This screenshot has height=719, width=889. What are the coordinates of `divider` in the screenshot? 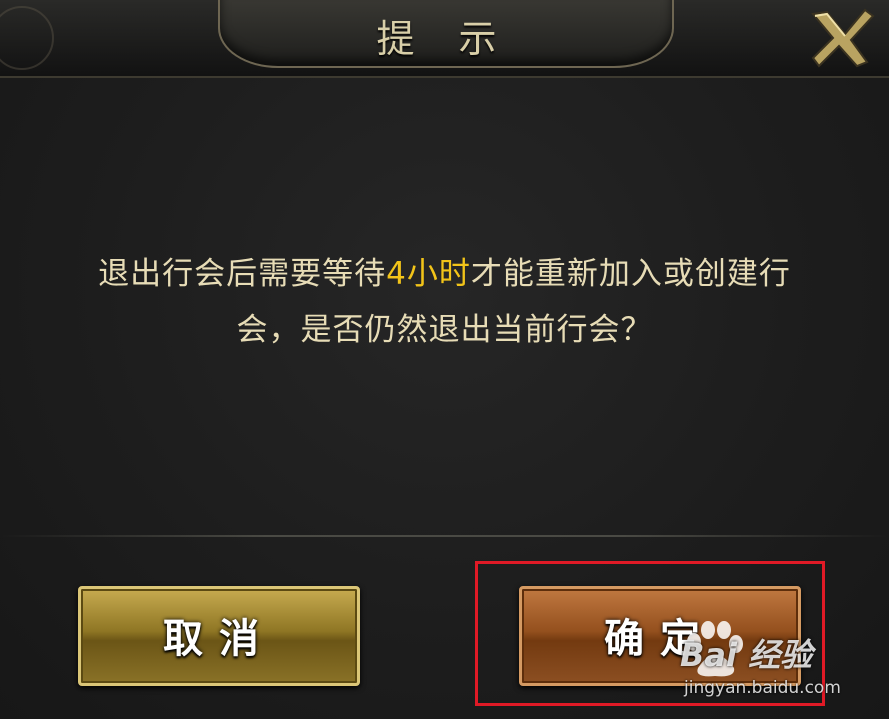 It's located at (444, 536).